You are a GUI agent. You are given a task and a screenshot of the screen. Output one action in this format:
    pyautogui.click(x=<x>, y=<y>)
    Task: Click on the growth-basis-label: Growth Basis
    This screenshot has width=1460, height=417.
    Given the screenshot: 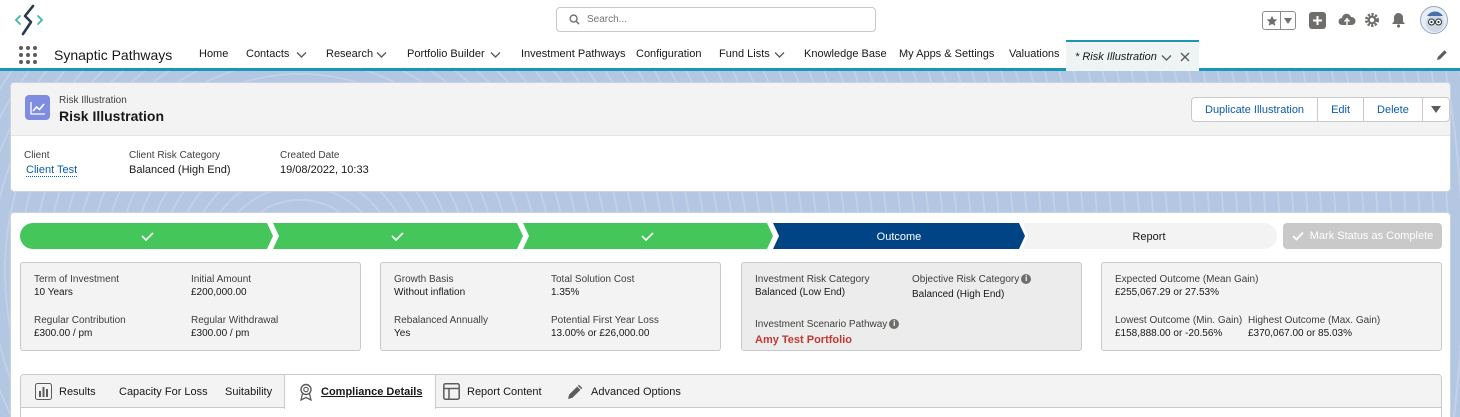 What is the action you would take?
    pyautogui.click(x=424, y=279)
    